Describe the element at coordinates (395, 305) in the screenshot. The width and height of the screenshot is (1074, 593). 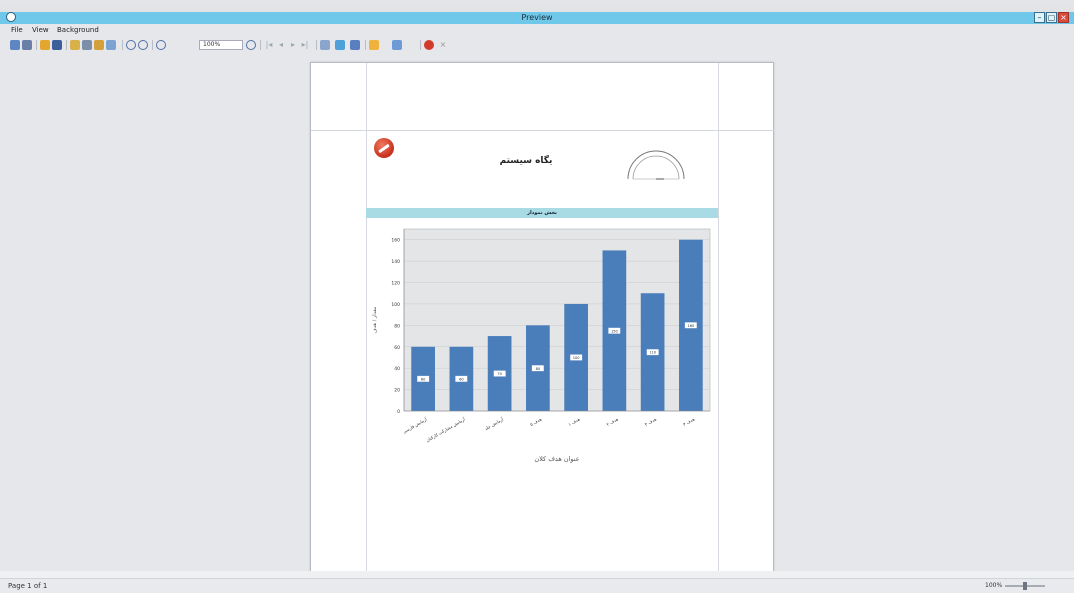
I see `y-tick-label: 100` at that location.